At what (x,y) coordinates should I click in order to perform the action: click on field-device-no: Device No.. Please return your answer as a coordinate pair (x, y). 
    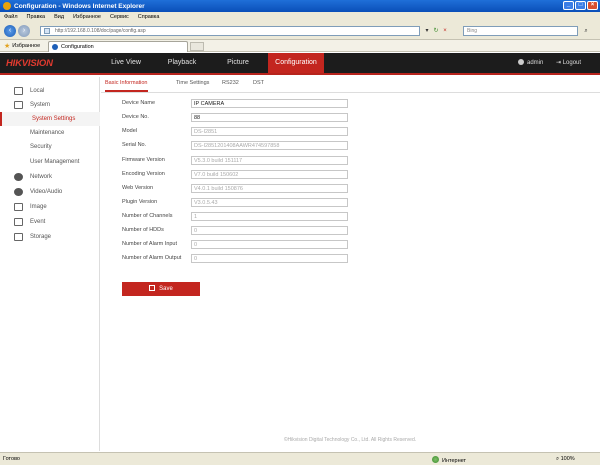
    Looking at the image, I should click on (347, 118).